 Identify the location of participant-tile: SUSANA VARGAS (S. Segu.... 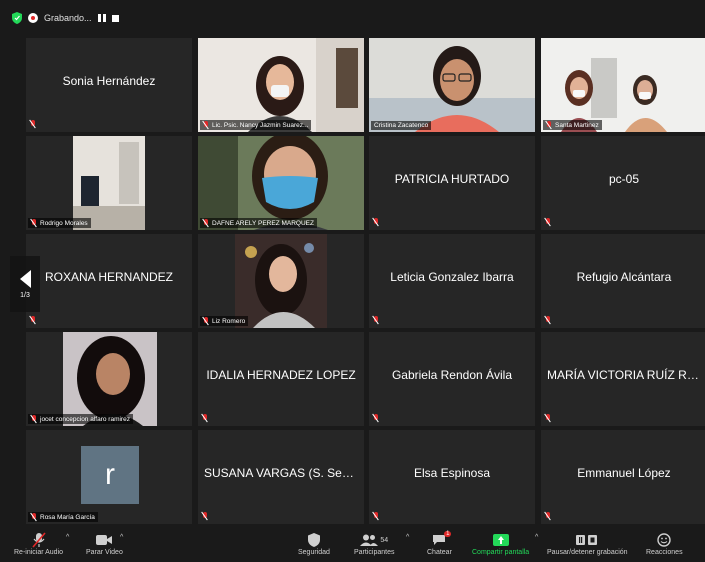
(281, 477).